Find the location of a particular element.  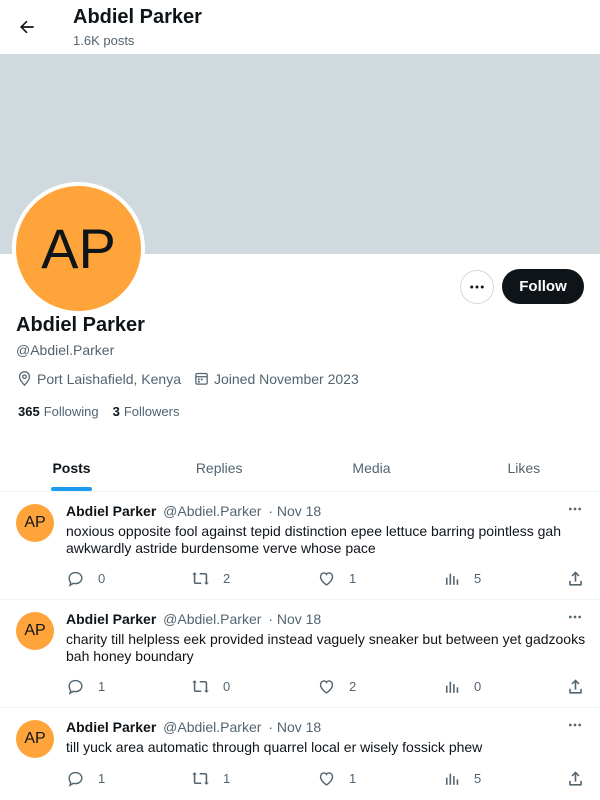

repost-button: 1 is located at coordinates (210, 778).